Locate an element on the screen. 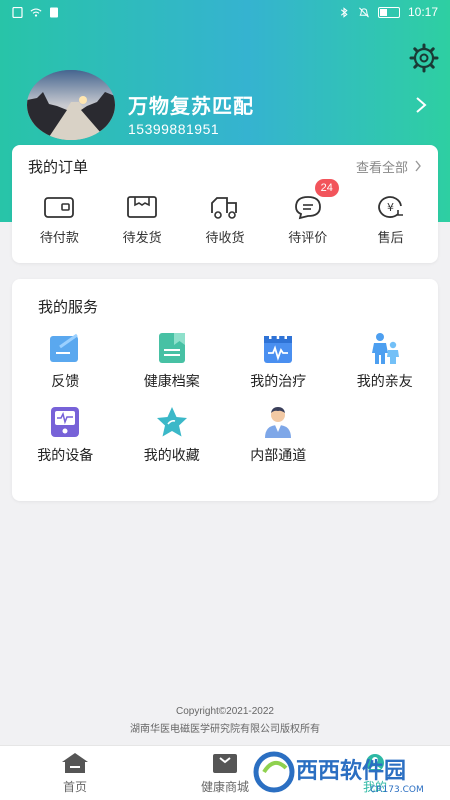 The width and height of the screenshot is (450, 800). feedback-icon is located at coordinates (64, 347).